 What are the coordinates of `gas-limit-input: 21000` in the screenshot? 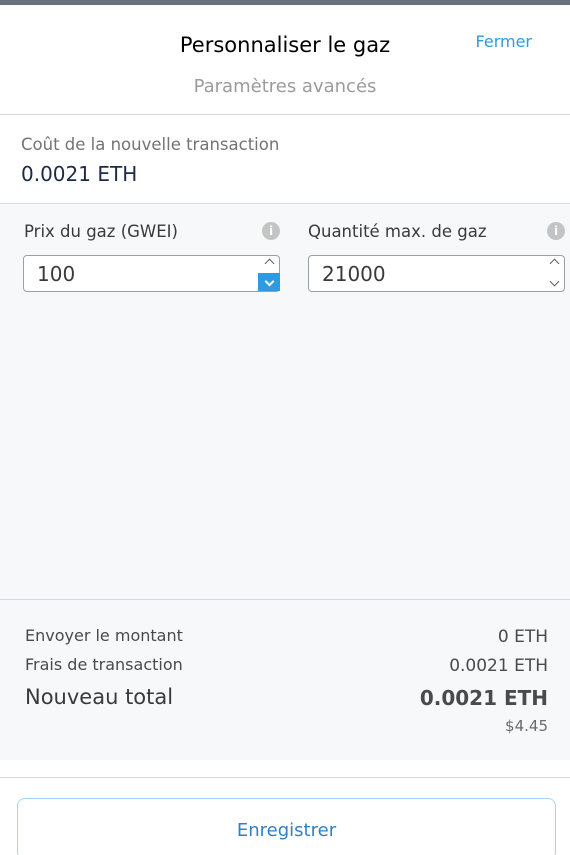 It's located at (436, 273).